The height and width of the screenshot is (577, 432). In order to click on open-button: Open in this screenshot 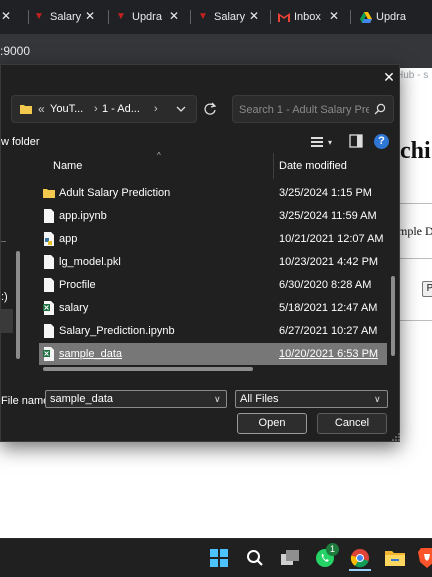, I will do `click(272, 423)`.